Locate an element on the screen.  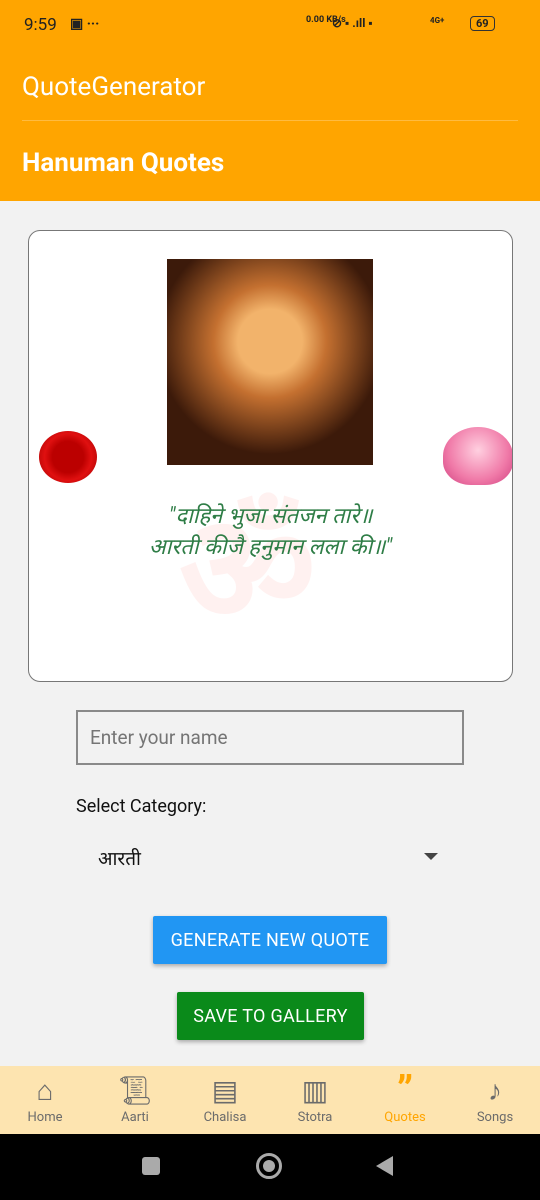
page-title: Hanuman Quotes is located at coordinates (123, 163).